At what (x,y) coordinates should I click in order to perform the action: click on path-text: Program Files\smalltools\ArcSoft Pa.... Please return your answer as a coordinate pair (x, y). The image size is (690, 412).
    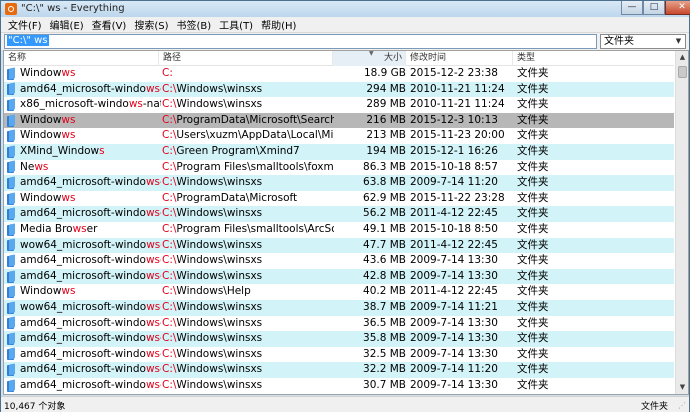
    Looking at the image, I should click on (255, 228).